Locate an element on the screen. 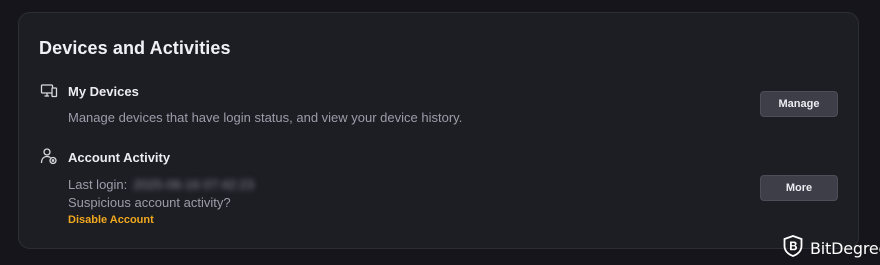 The image size is (880, 265). bitdegree-shield-icon is located at coordinates (793, 248).